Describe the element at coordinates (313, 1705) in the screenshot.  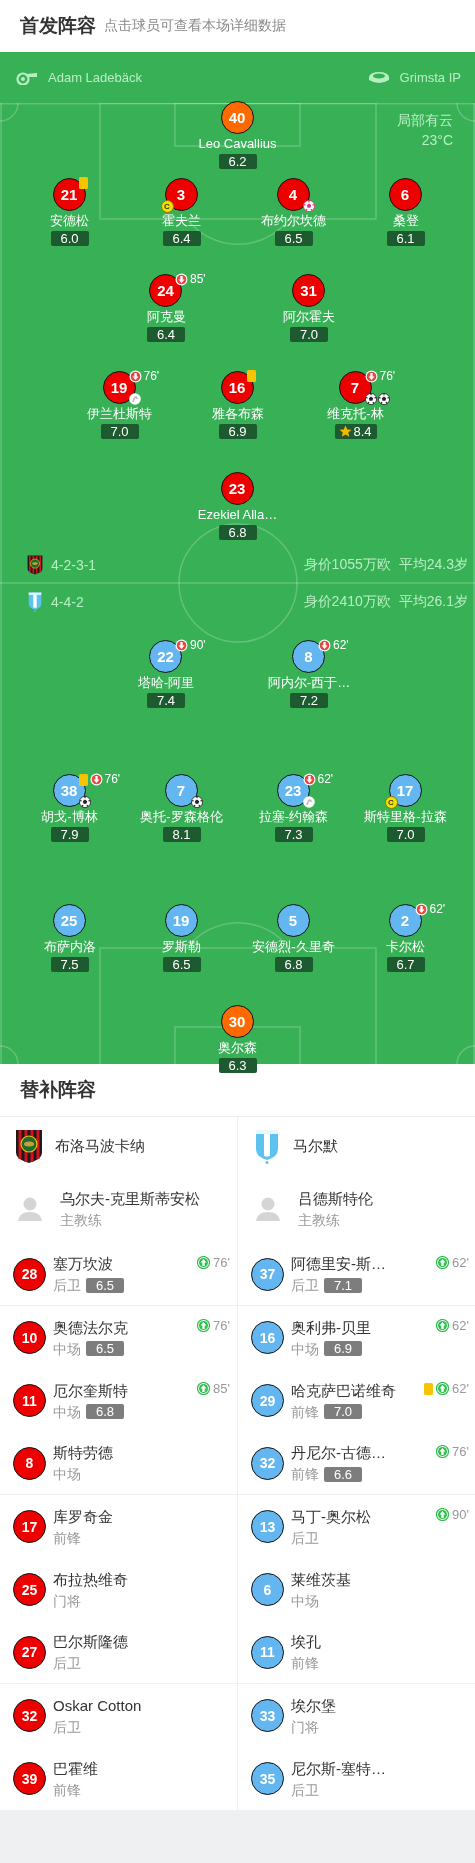
I see `player-name: 埃尔堡` at that location.